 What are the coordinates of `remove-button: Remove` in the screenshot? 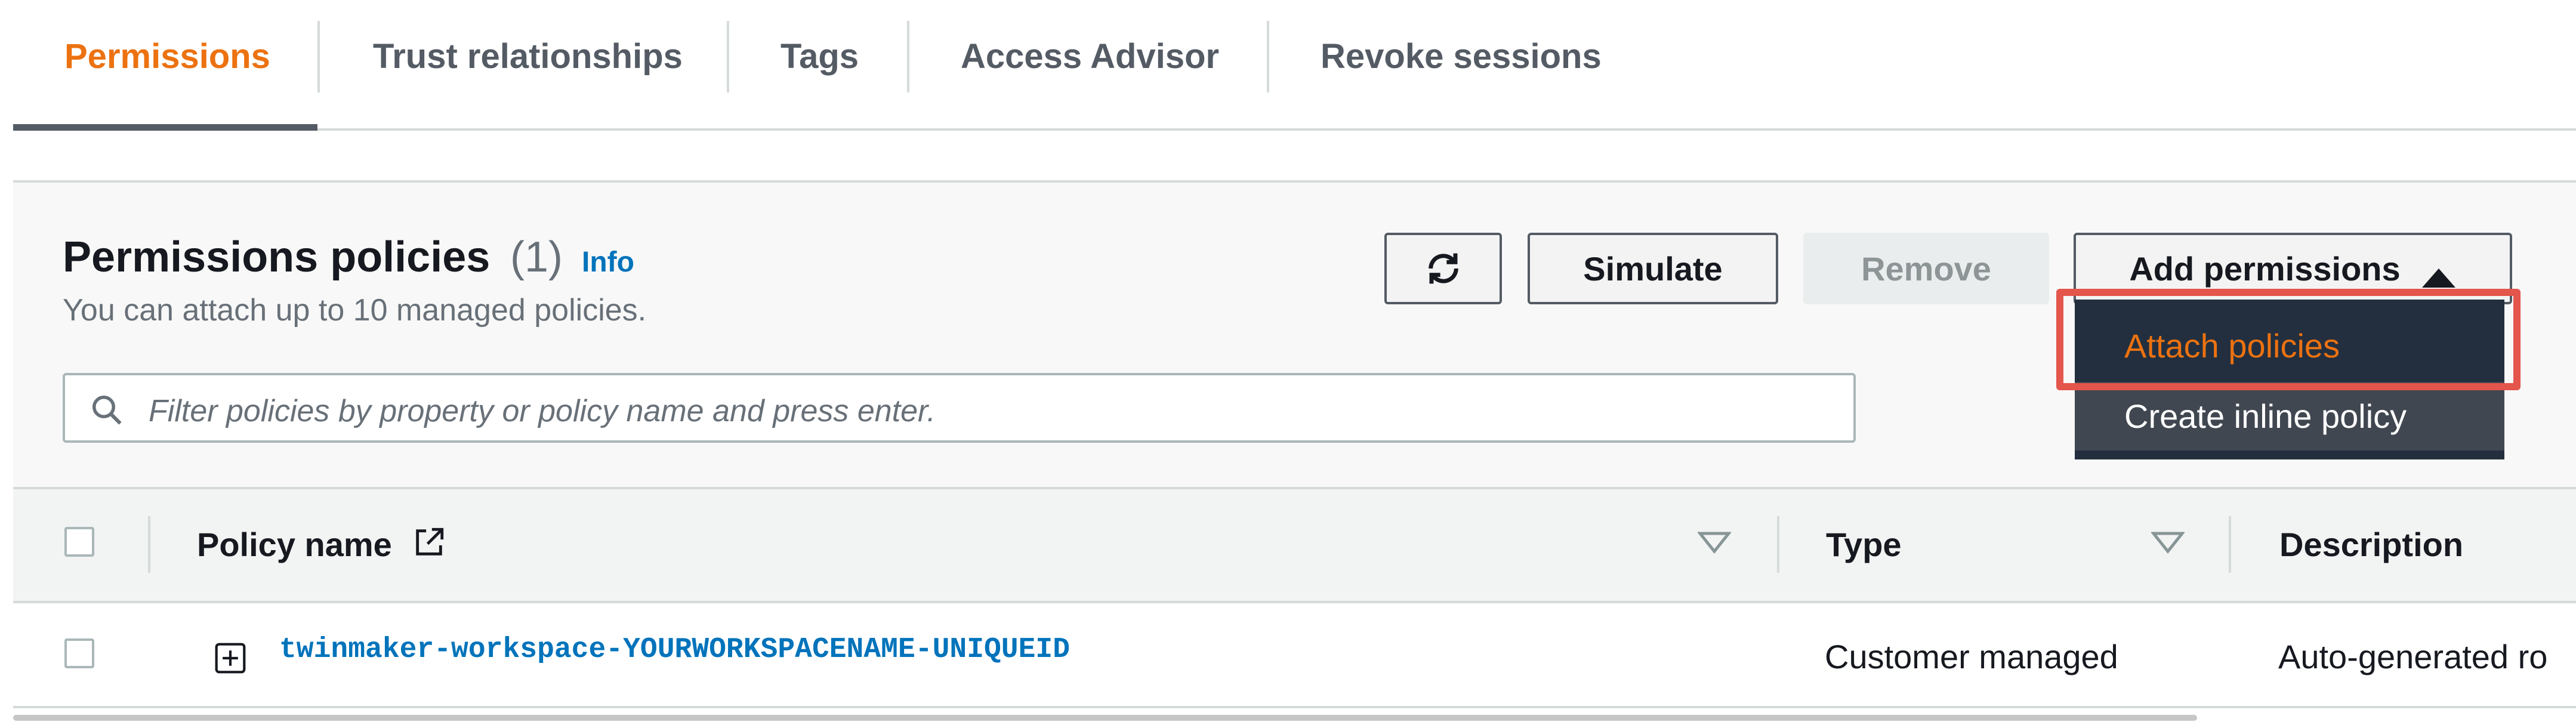 It's located at (1926, 268).